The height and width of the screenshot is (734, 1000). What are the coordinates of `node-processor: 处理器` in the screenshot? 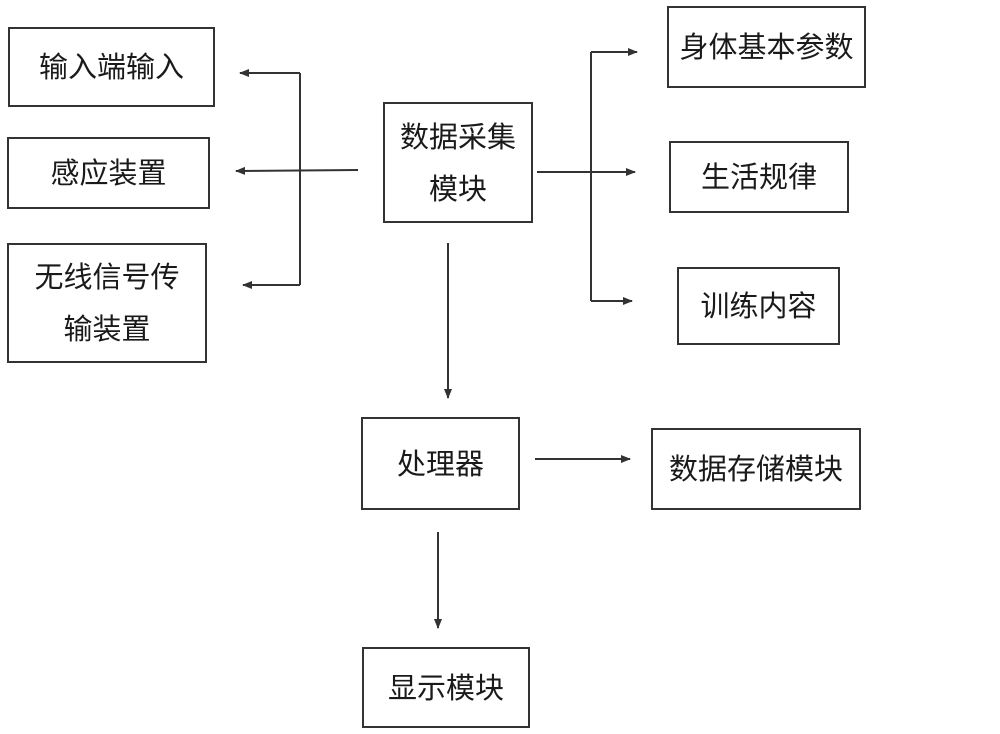 It's located at (440, 463).